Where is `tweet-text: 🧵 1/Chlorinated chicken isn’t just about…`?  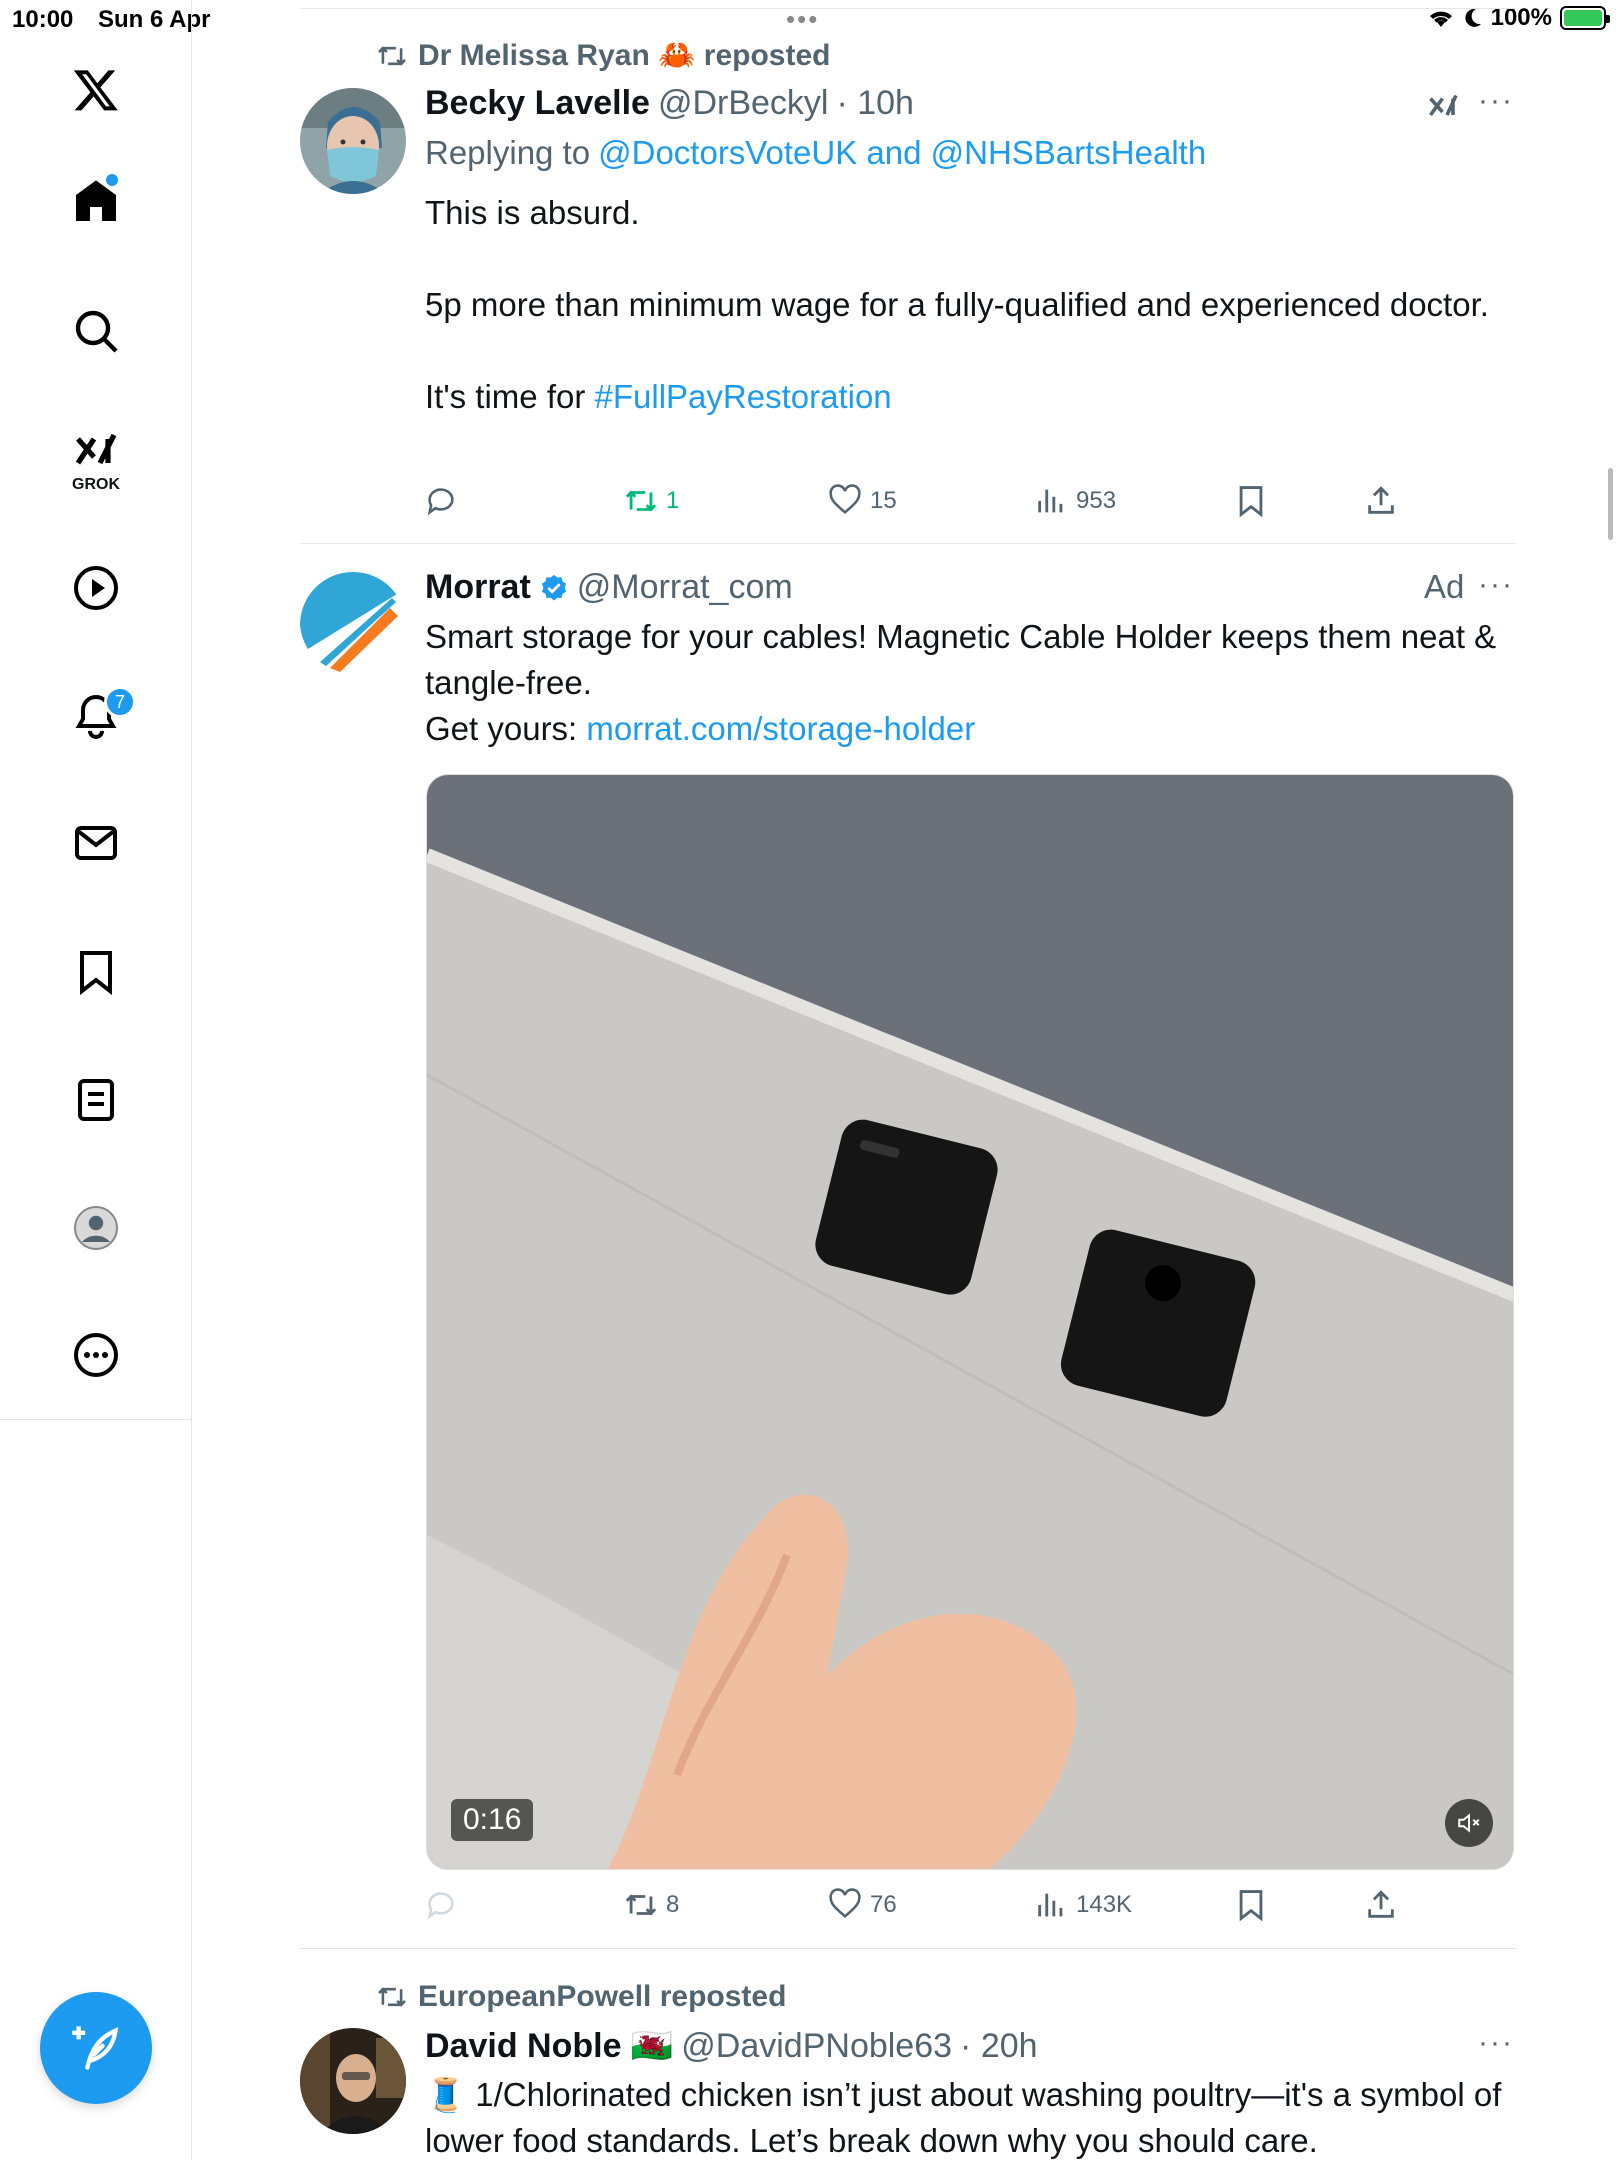
tweet-text: 🧵 1/Chlorinated chicken isn’t just about… is located at coordinates (970, 2116).